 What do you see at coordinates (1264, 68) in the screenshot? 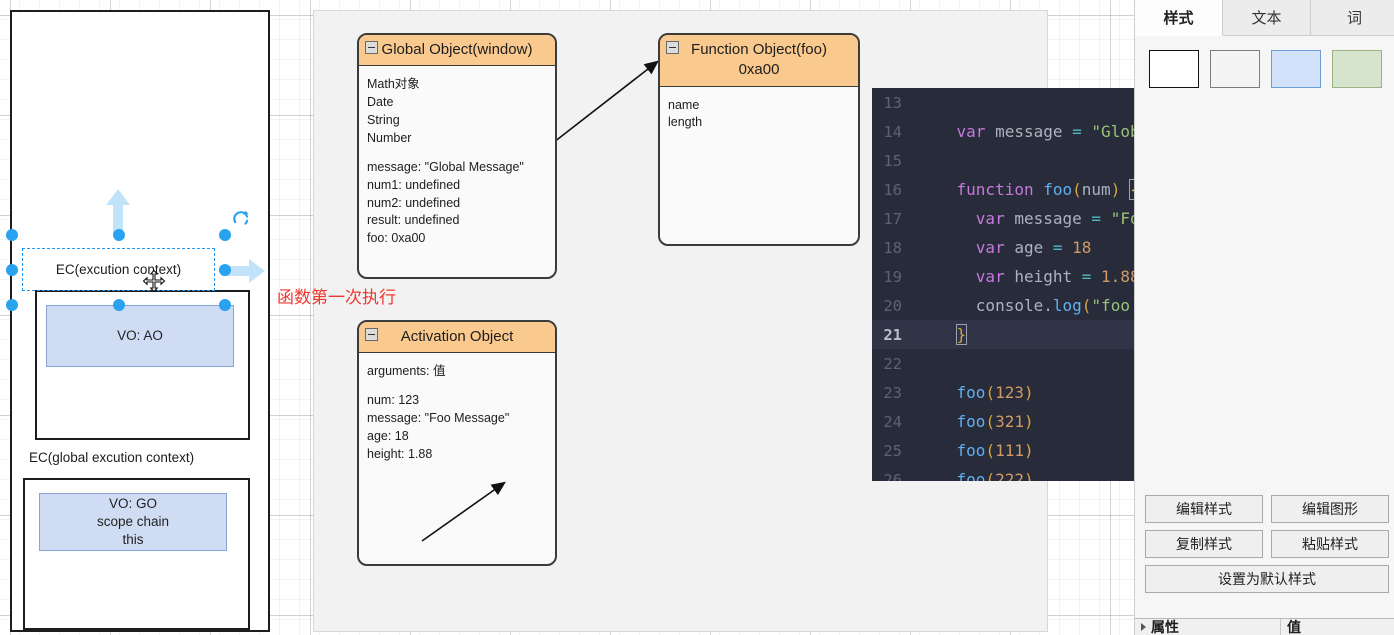
I see `style-swatch-row` at bounding box center [1264, 68].